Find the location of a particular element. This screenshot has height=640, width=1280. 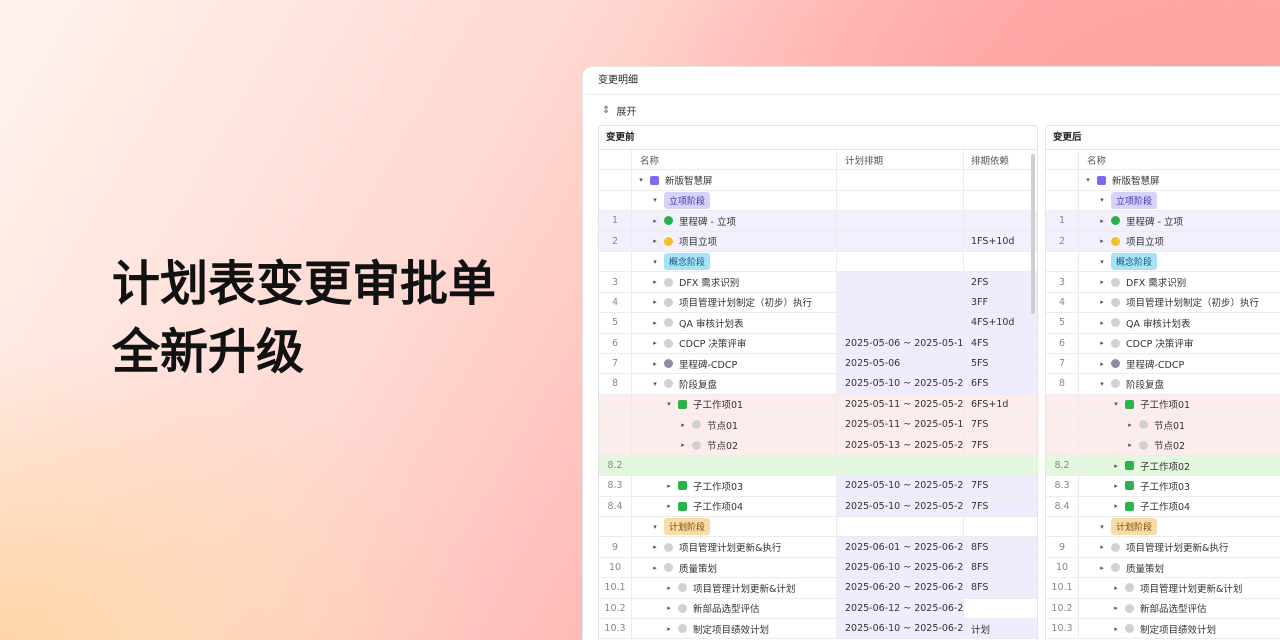

hero-headline: 计划表变更审批单 全新升级 is located at coordinates (304, 318).